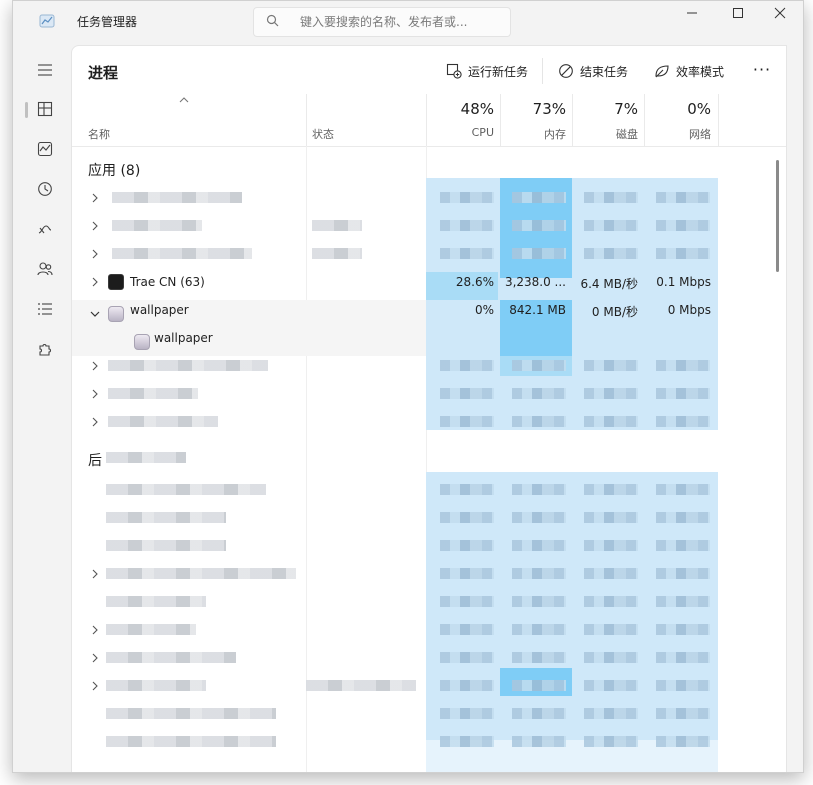 This screenshot has height=785, width=813. I want to click on maximize-button, so click(738, 17).